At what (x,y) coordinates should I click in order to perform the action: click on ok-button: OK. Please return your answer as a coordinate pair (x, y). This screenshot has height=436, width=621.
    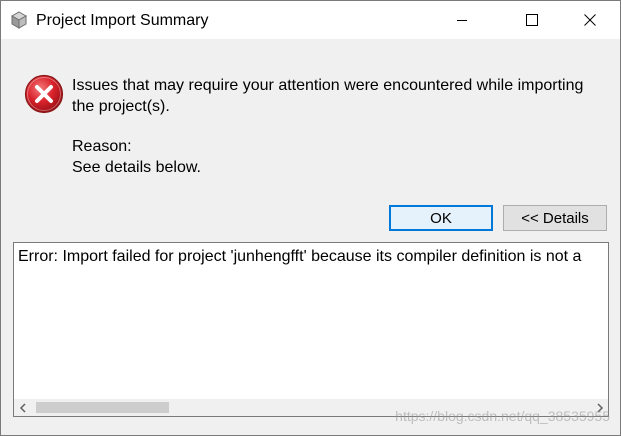
    Looking at the image, I should click on (441, 218).